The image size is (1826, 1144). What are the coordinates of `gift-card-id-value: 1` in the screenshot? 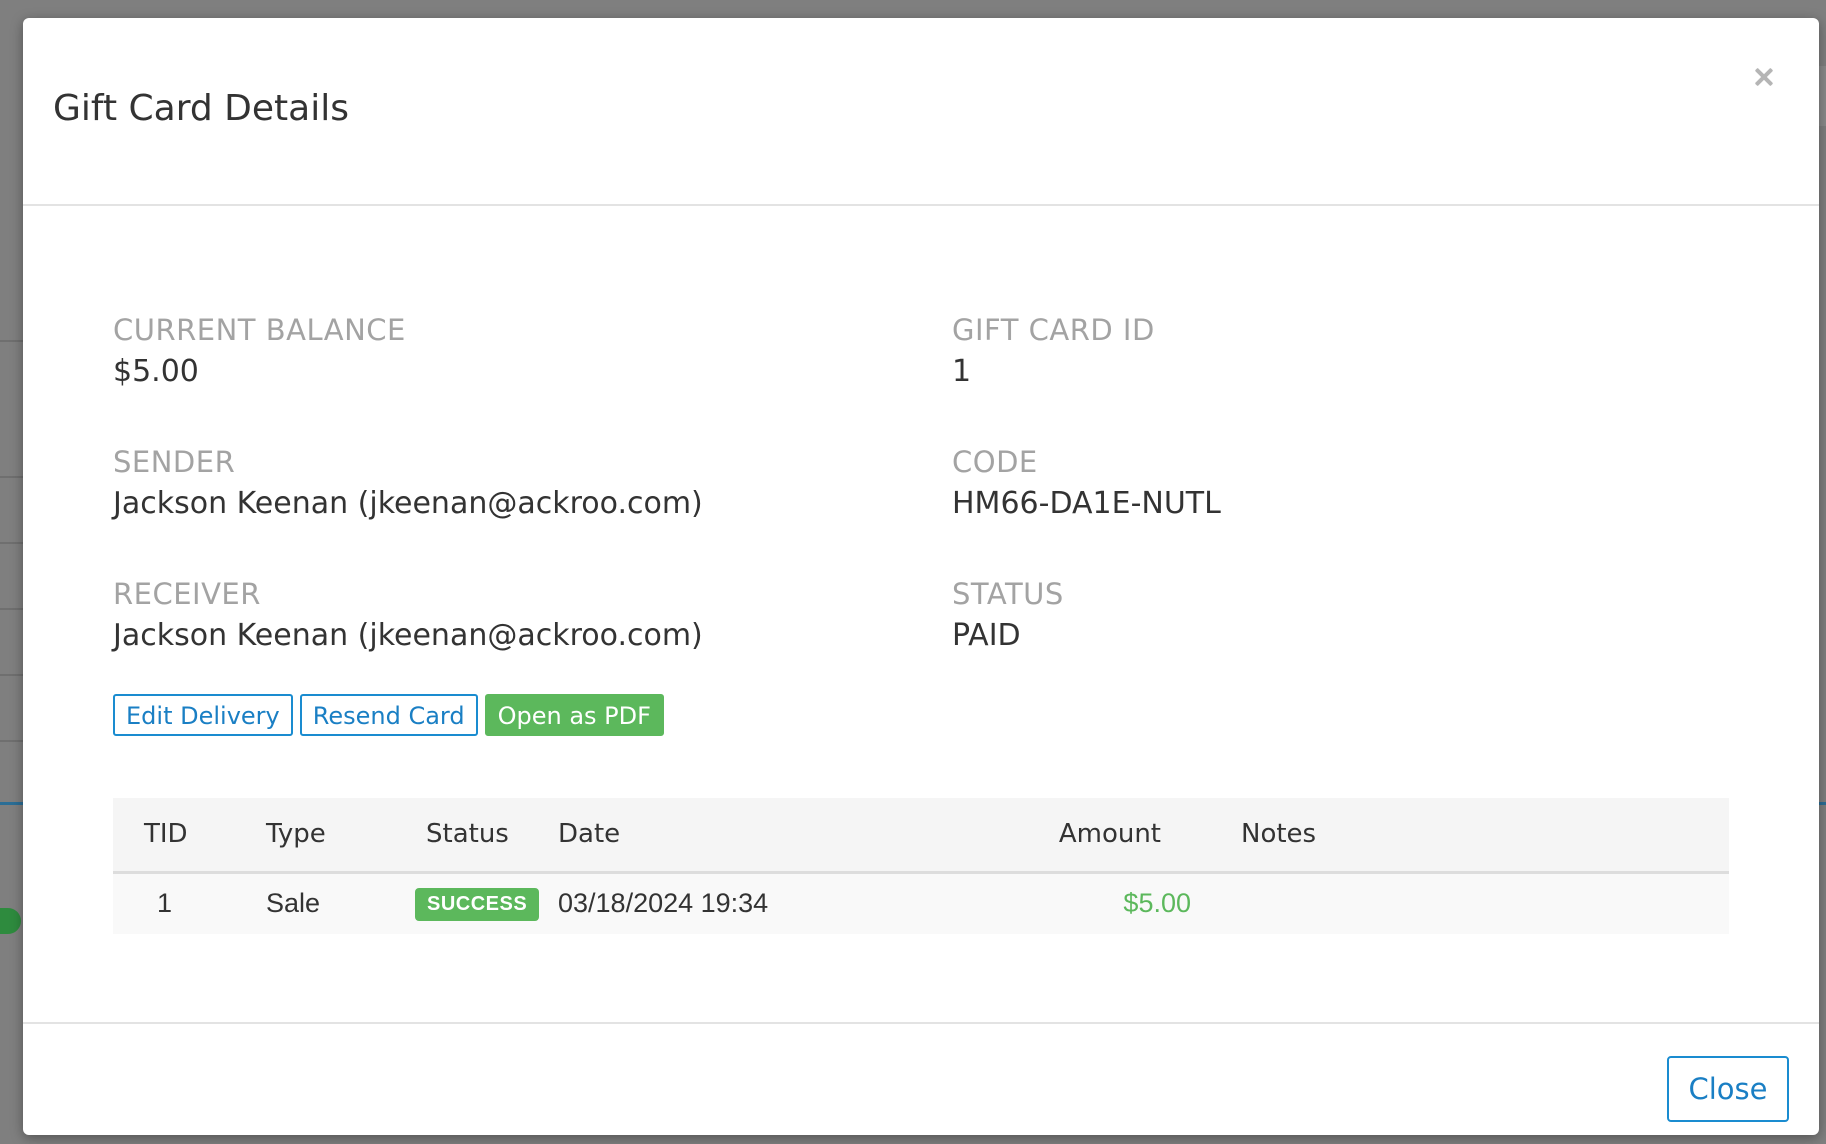 It's located at (962, 371).